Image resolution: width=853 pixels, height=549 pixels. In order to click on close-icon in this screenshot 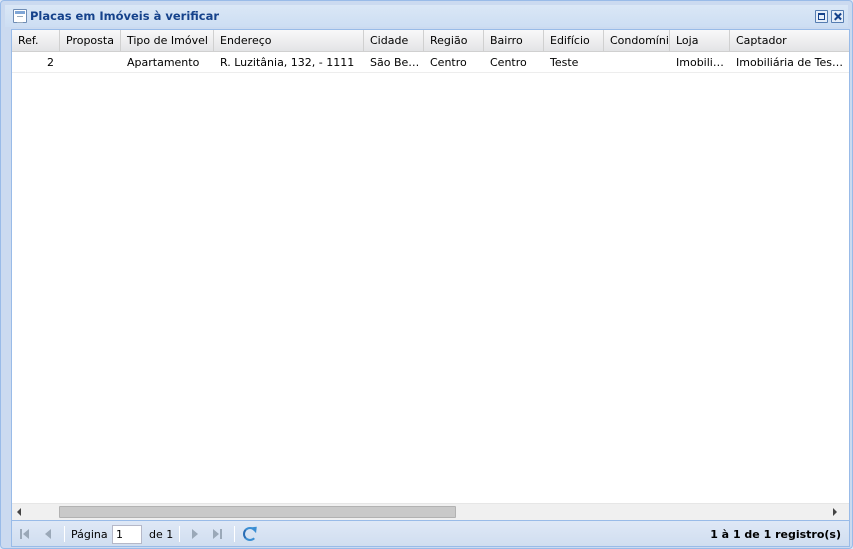, I will do `click(837, 16)`.